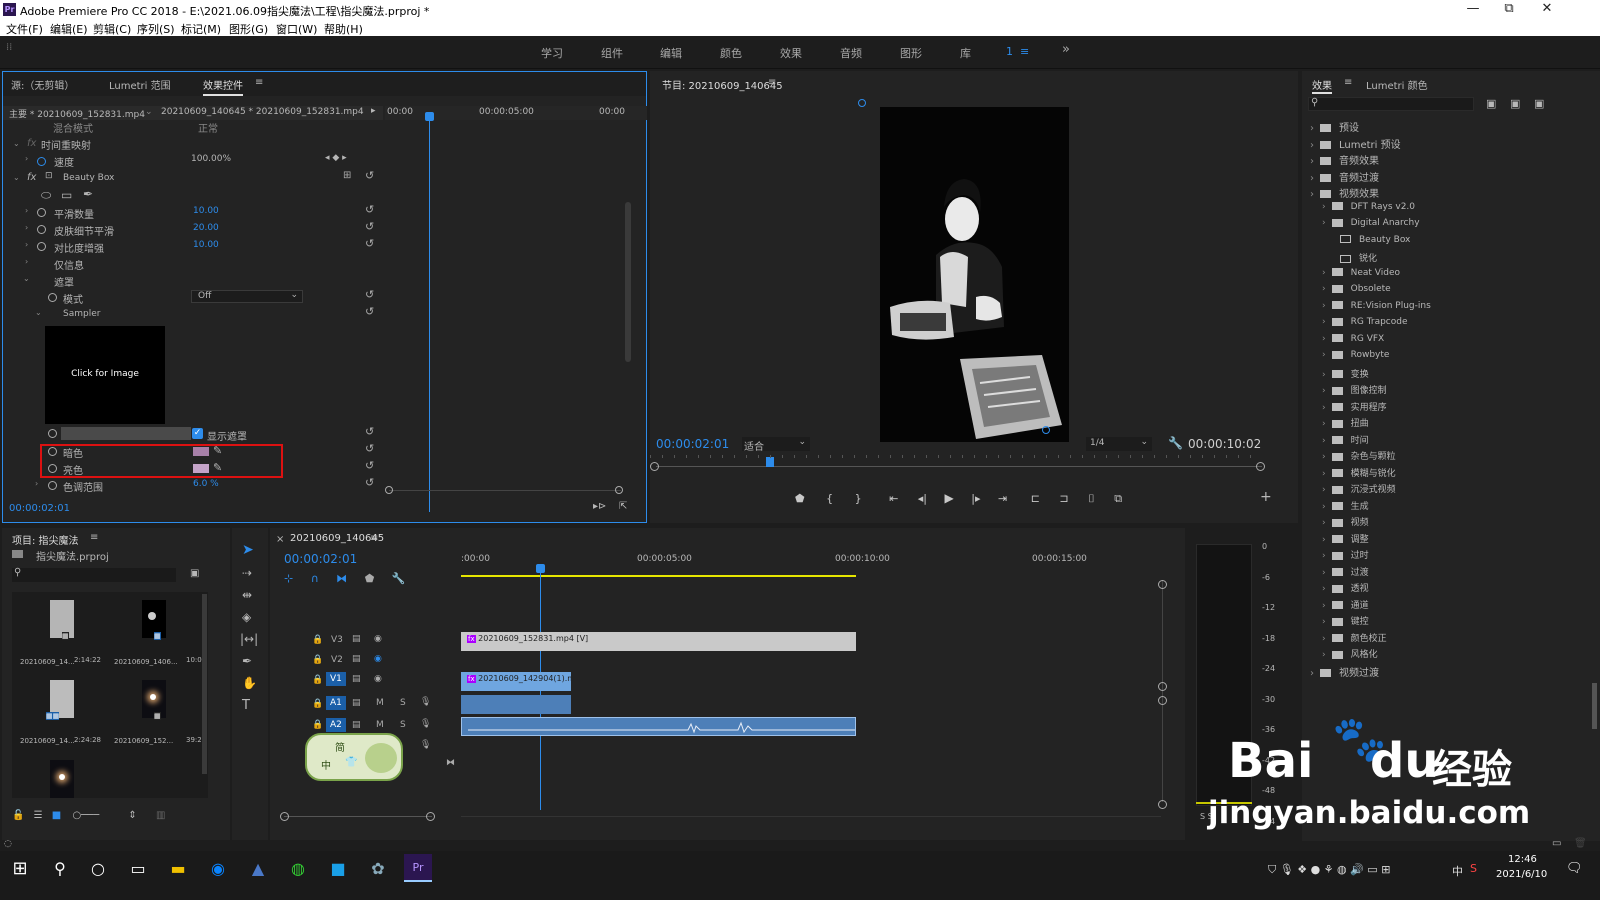 Image resolution: width=1600 pixels, height=900 pixels. What do you see at coordinates (217, 450) in the screenshot?
I see `eyedropper-icon: ✎` at bounding box center [217, 450].